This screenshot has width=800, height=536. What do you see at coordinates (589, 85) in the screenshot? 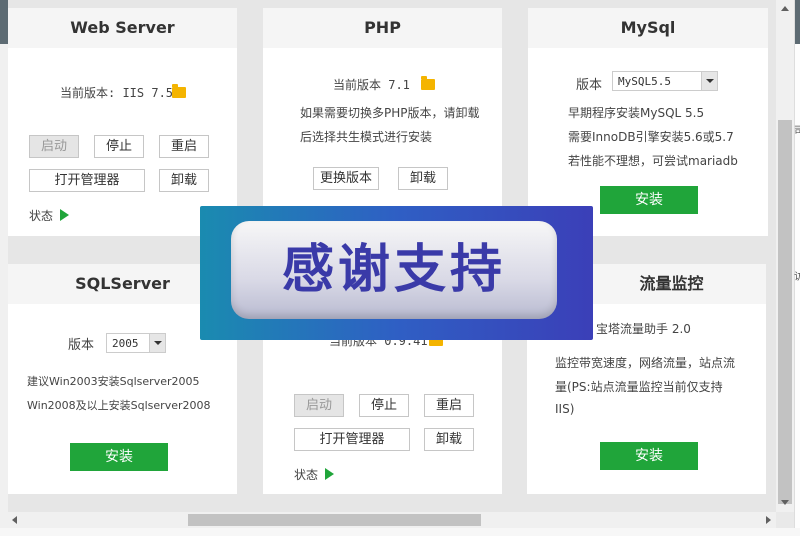
I see `mysql-version-label: 版本` at bounding box center [589, 85].